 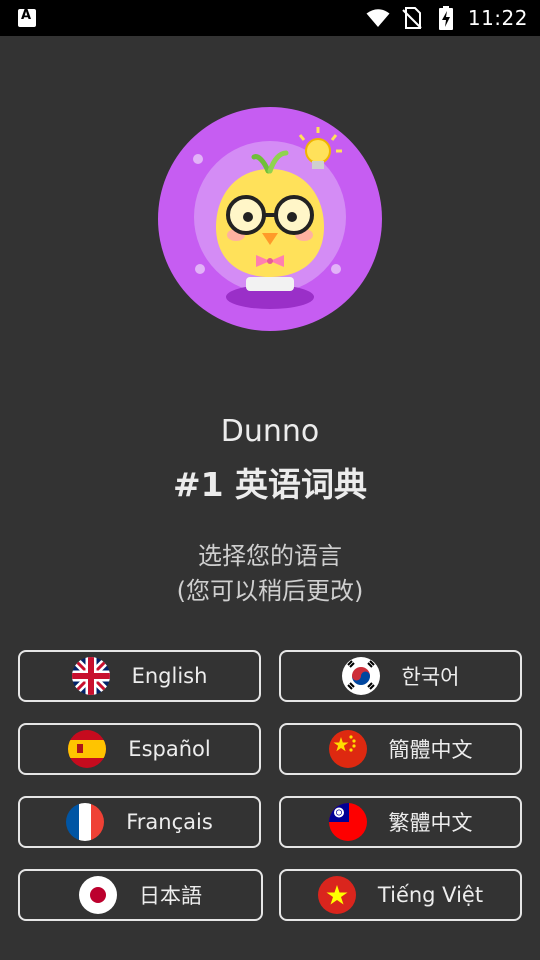 What do you see at coordinates (360, 676) in the screenshot?
I see `korea-flag-icon` at bounding box center [360, 676].